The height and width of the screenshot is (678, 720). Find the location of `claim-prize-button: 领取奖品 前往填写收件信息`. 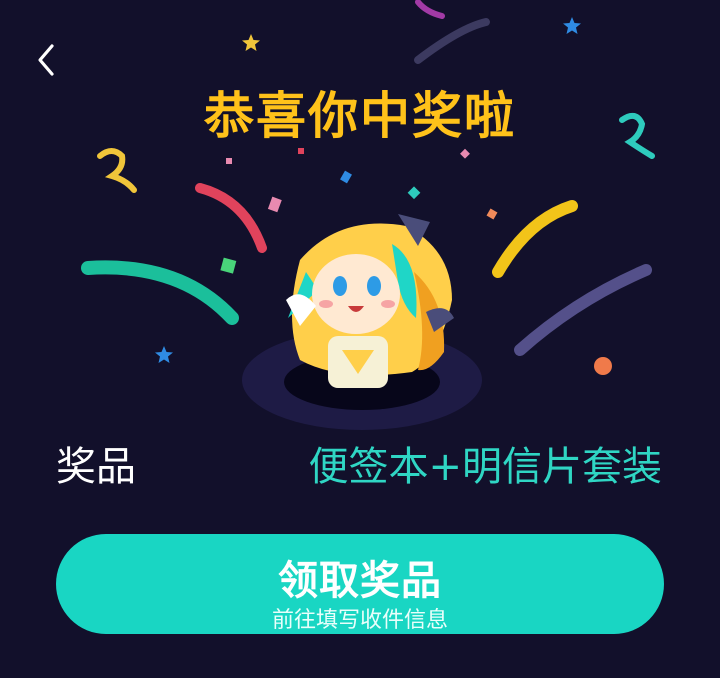

claim-prize-button: 领取奖品 前往填写收件信息 is located at coordinates (360, 584).